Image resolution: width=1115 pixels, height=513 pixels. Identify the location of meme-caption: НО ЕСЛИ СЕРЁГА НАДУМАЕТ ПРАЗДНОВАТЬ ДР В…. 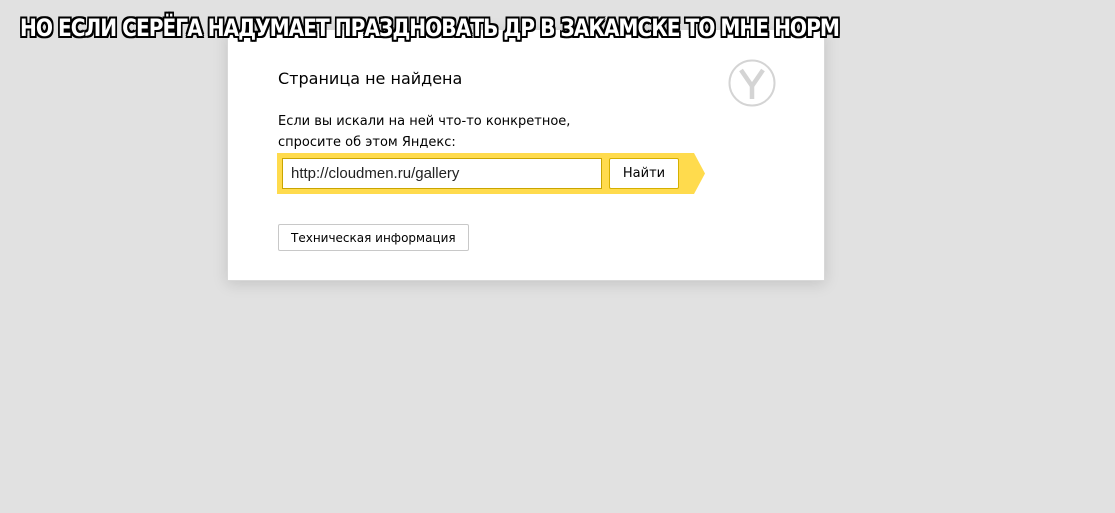
(430, 28).